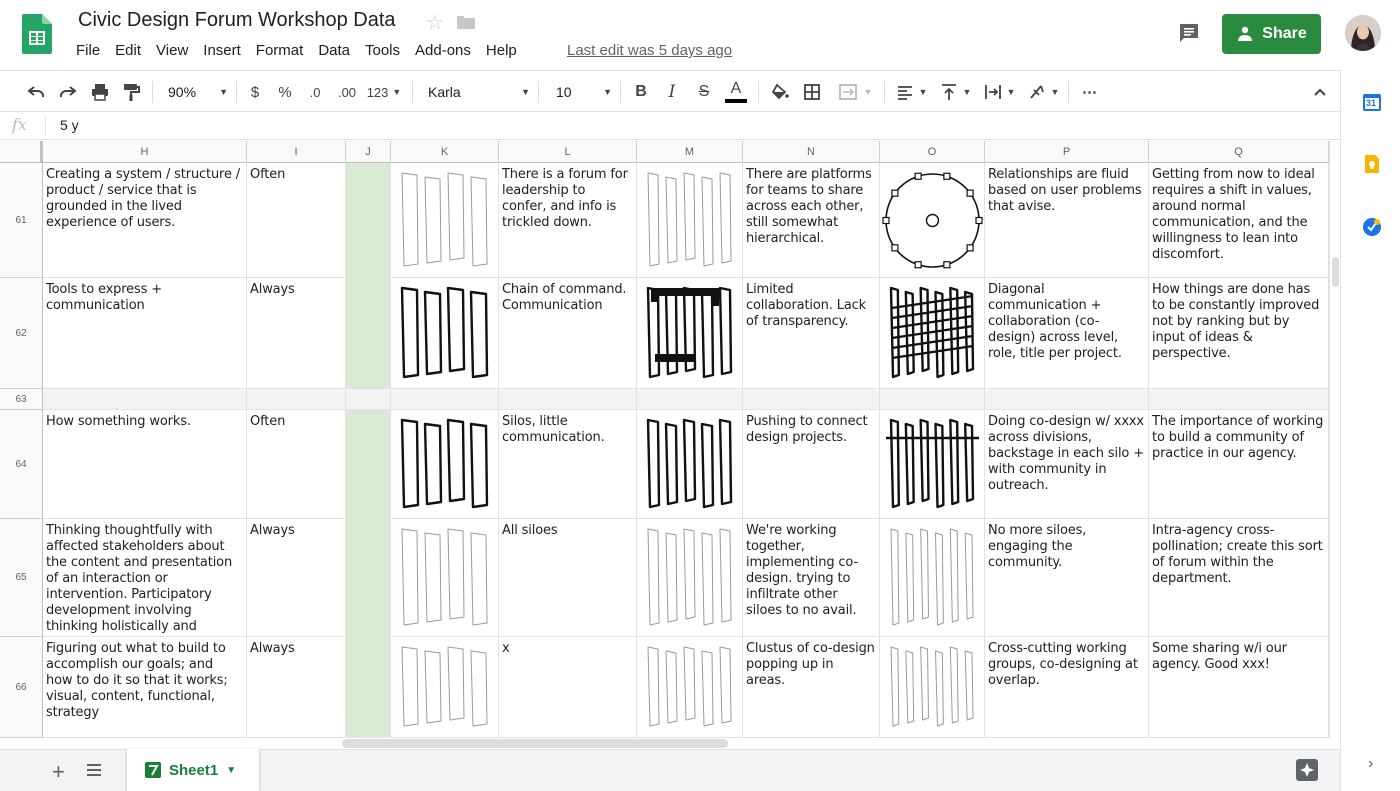  I want to click on italic-button: I, so click(672, 92).